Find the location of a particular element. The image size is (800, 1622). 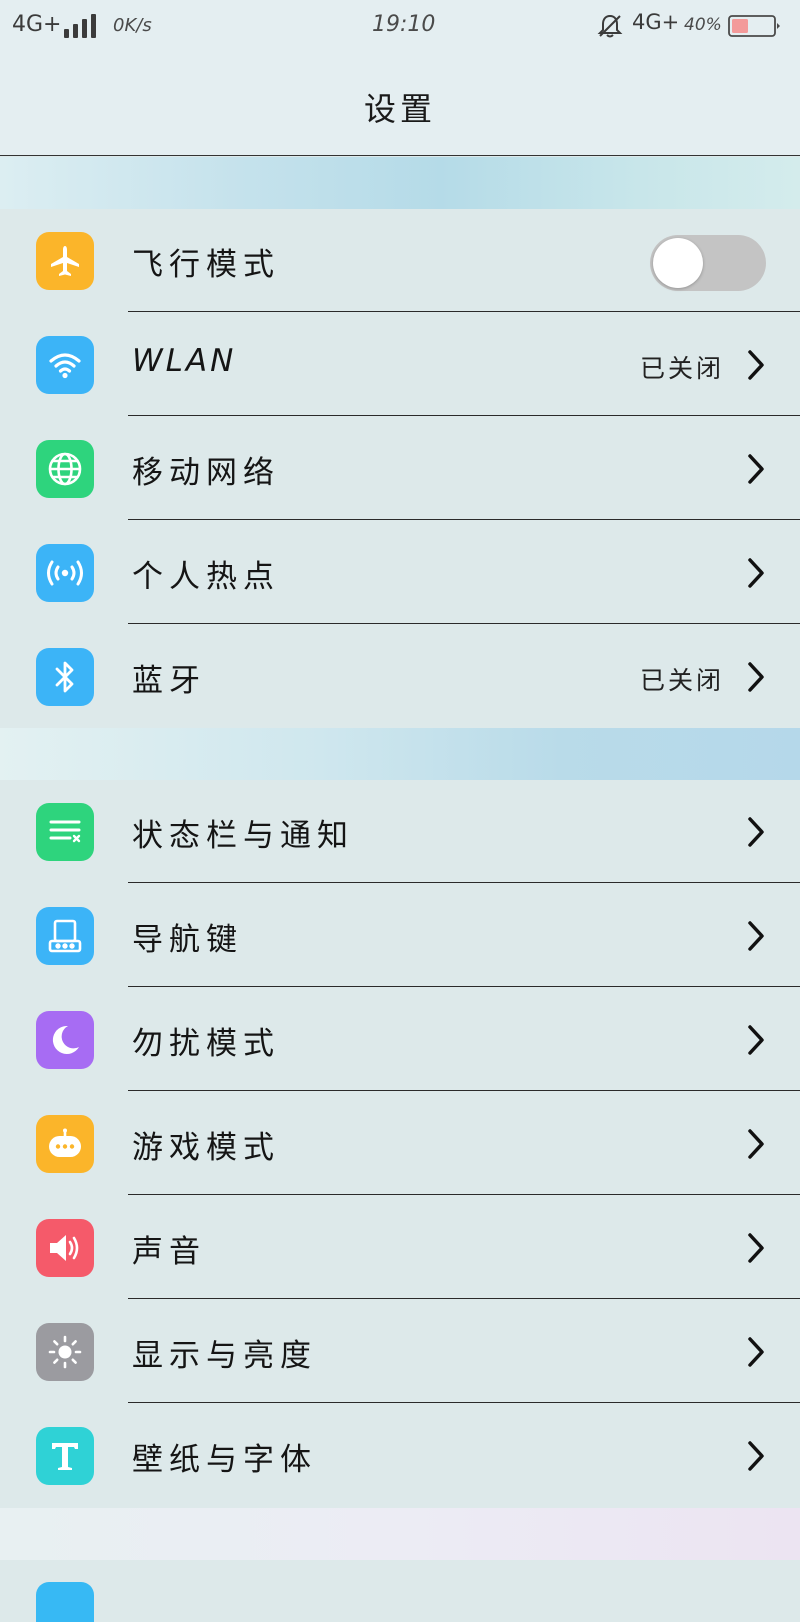

setting-row-airplane-mode: 飞行模式 is located at coordinates (400, 260).